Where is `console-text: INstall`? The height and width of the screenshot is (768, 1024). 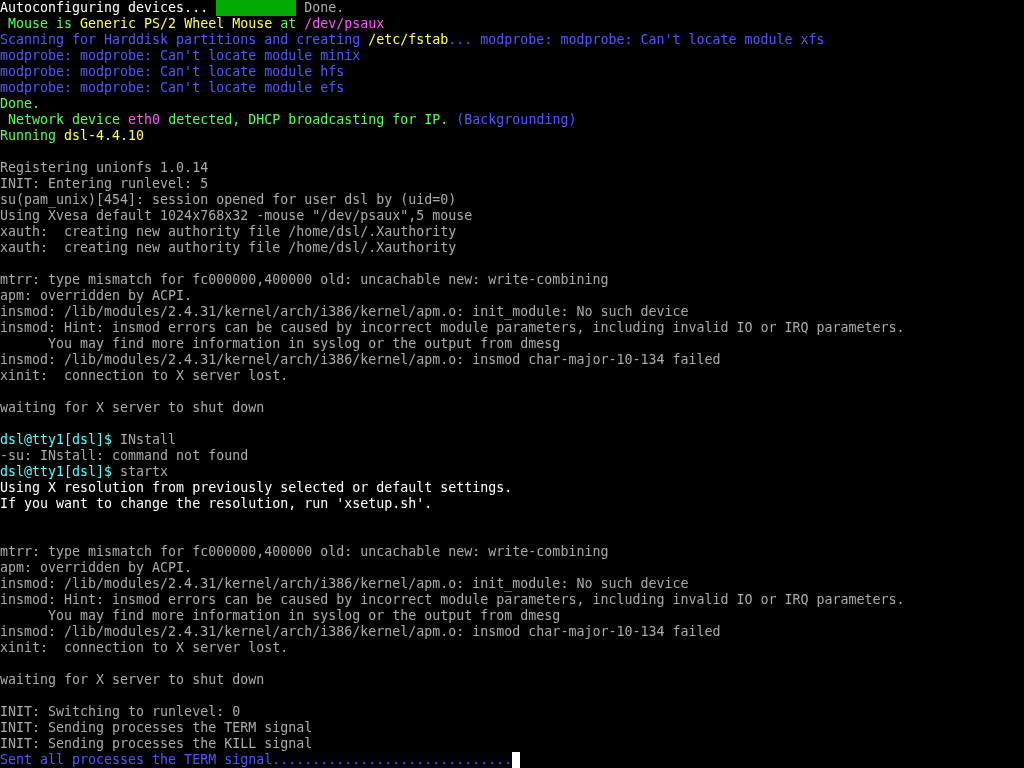
console-text: INstall is located at coordinates (148, 440).